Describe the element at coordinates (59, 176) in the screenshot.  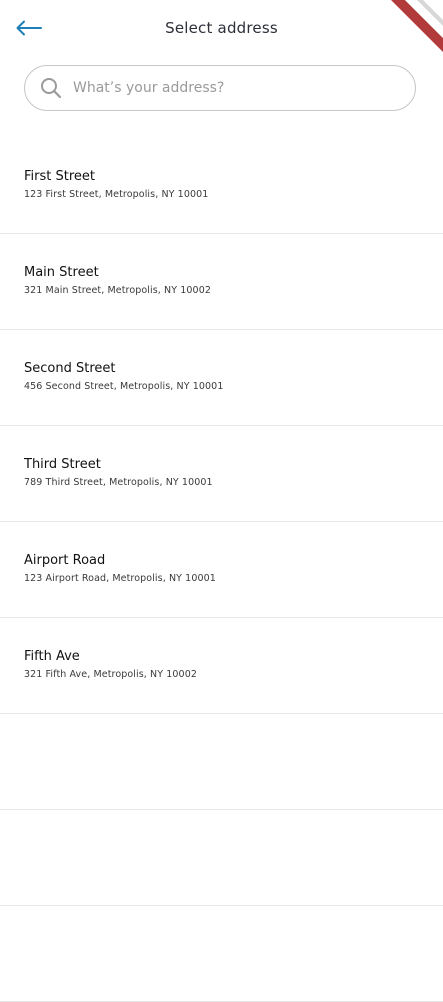
I see `address-name: First Street` at that location.